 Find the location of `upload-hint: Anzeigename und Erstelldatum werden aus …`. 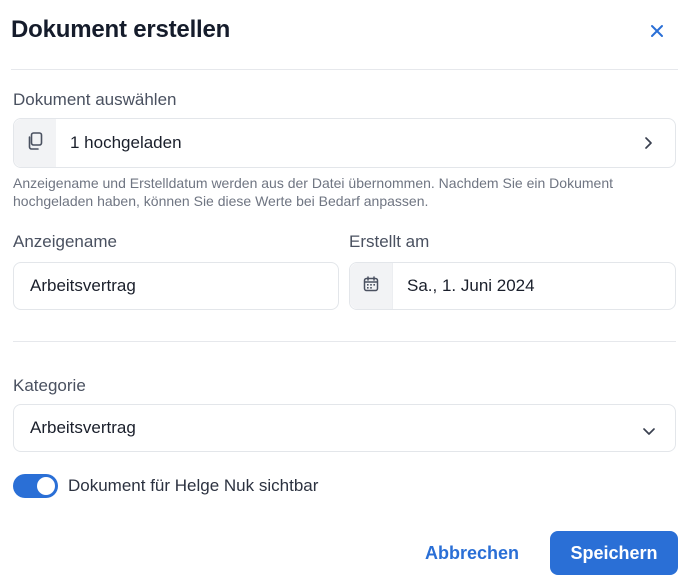

upload-hint: Anzeigename und Erstelldatum werden aus … is located at coordinates (313, 192).